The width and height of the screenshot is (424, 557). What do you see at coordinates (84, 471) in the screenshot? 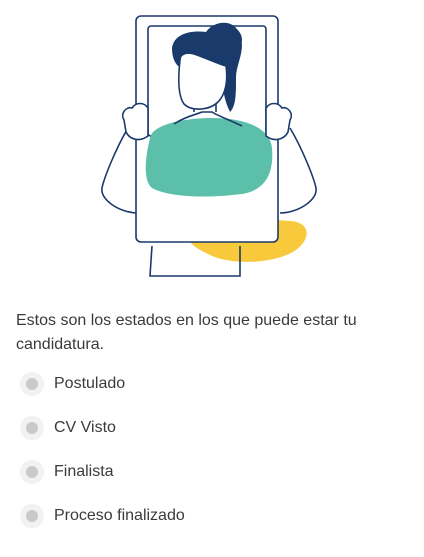
I see `status-label: Finalista` at bounding box center [84, 471].